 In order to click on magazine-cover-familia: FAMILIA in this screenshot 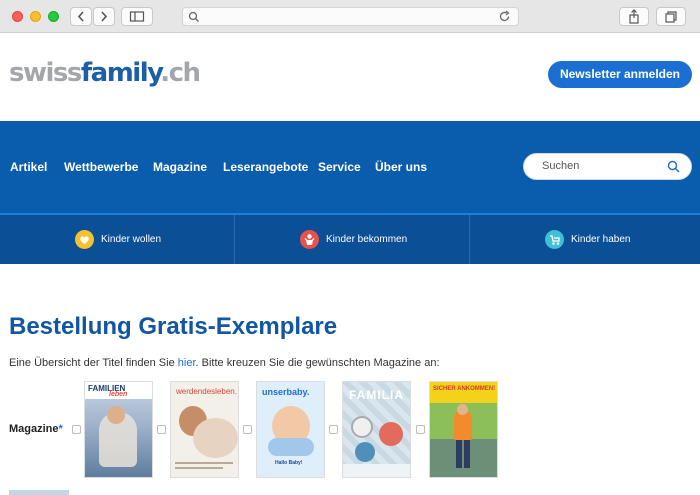, I will do `click(376, 429)`.